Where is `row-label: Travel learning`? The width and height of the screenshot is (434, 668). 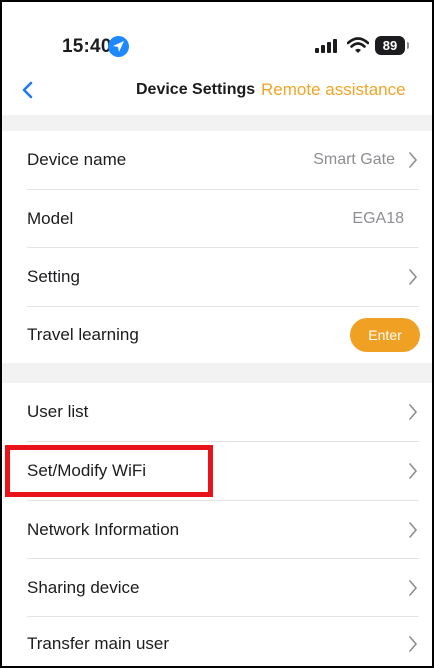
row-label: Travel learning is located at coordinates (83, 334).